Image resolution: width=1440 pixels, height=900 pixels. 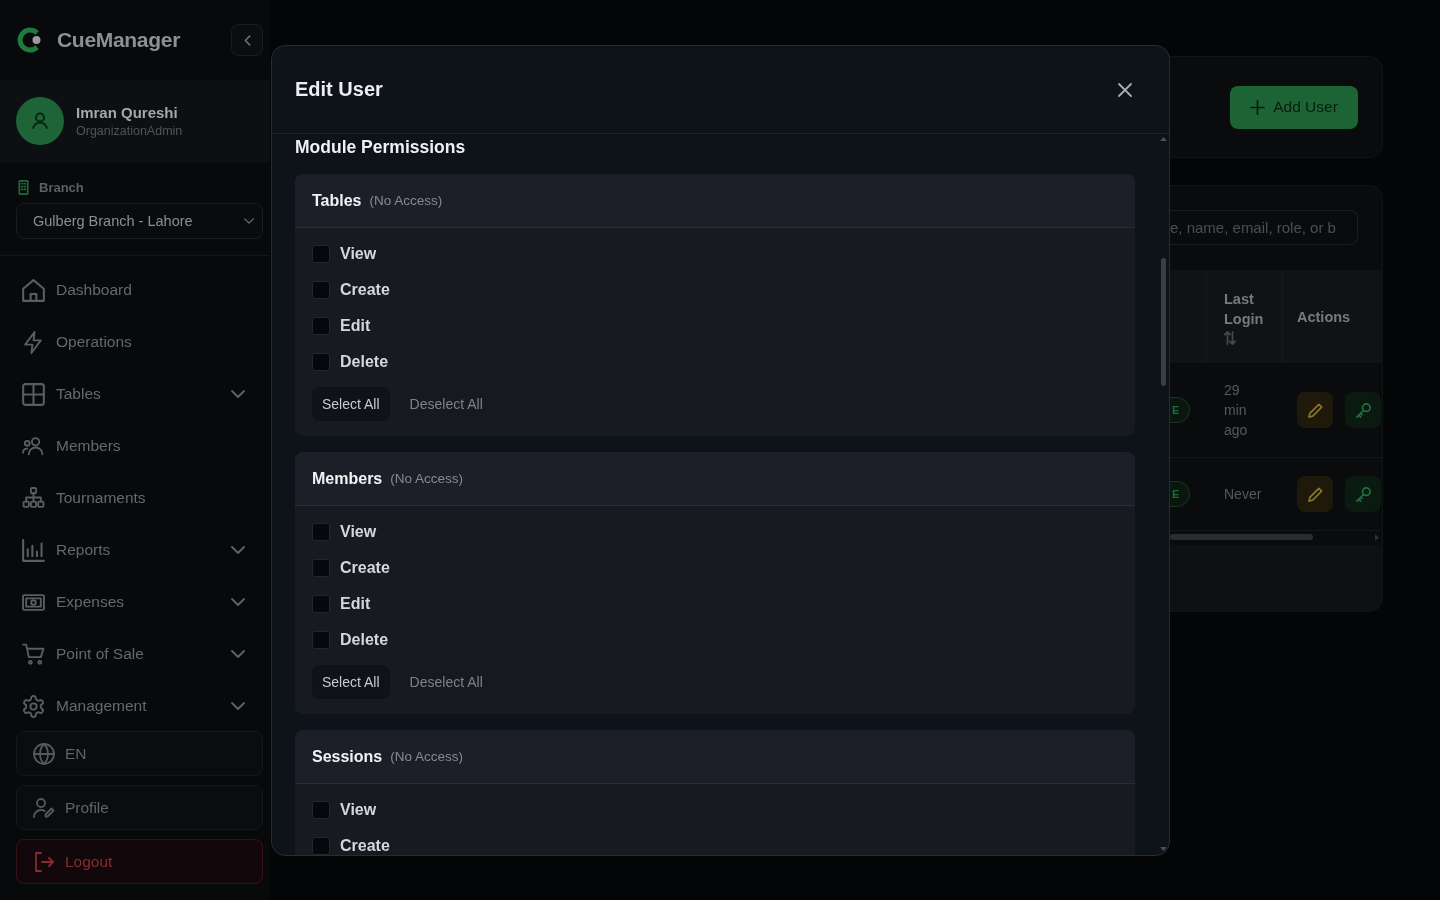 I want to click on lightning-icon, so click(x=33, y=342).